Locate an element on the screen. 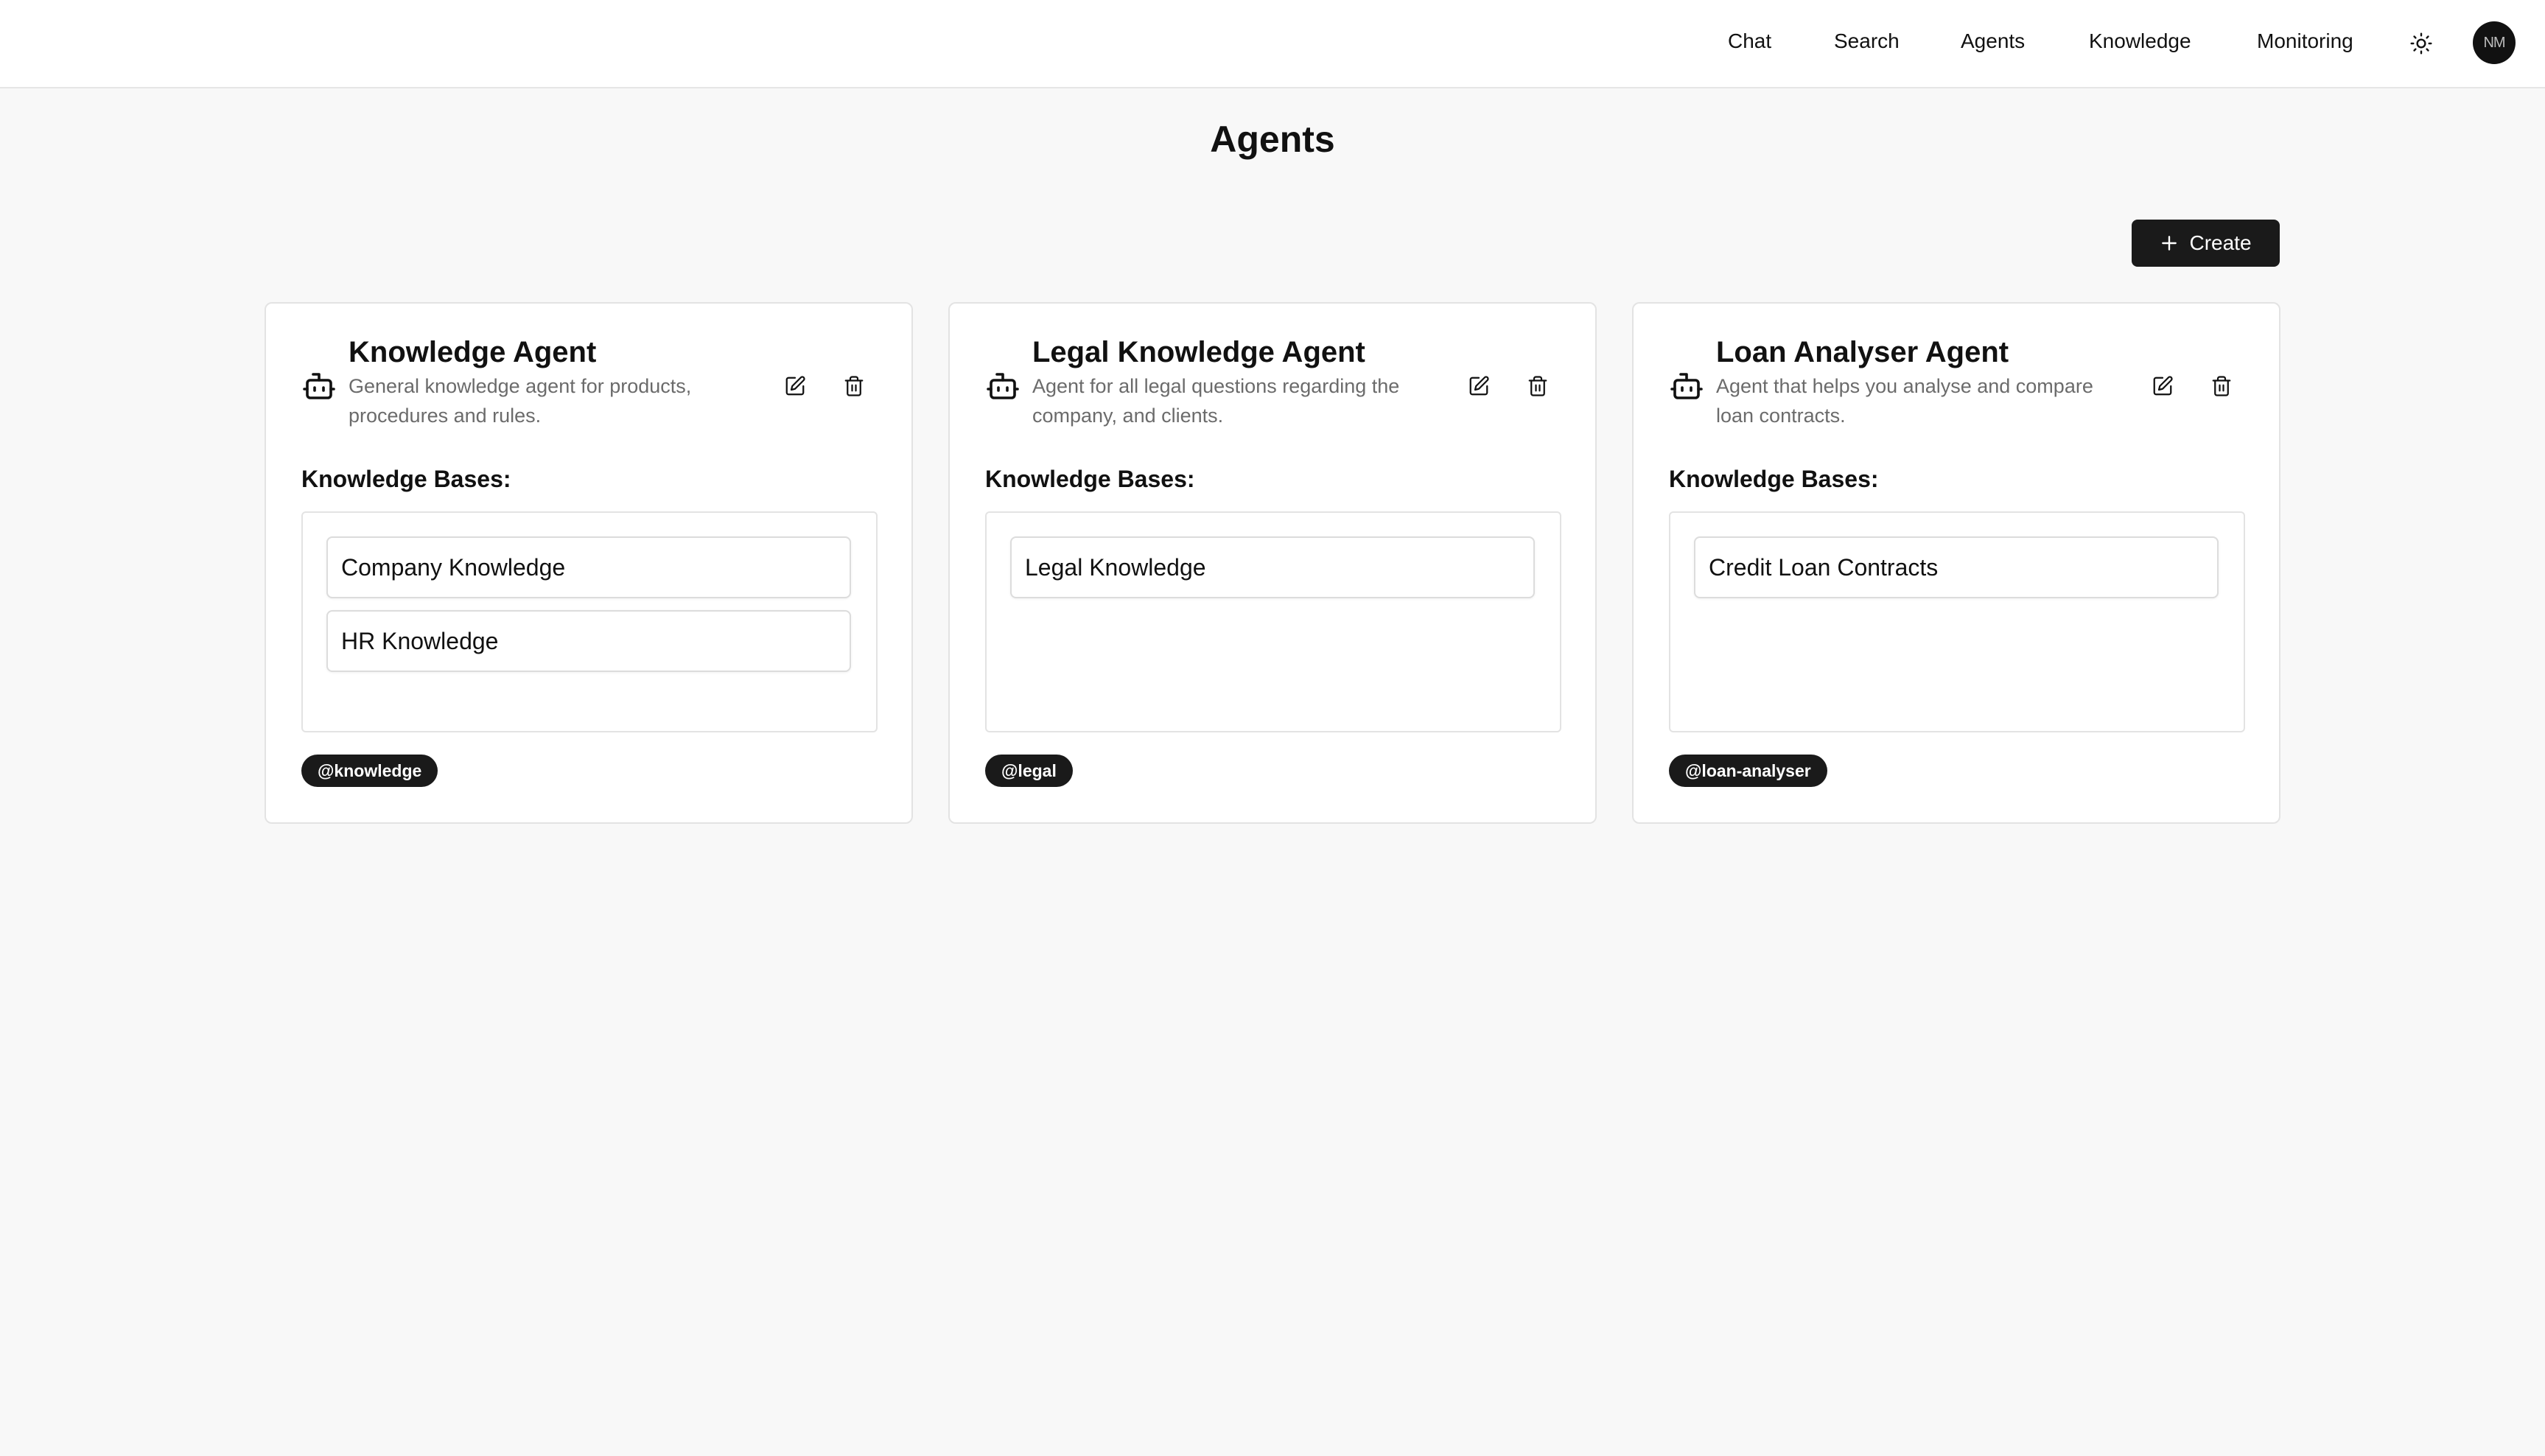  knowledge-base-item: Legal Knowledge is located at coordinates (1272, 567).